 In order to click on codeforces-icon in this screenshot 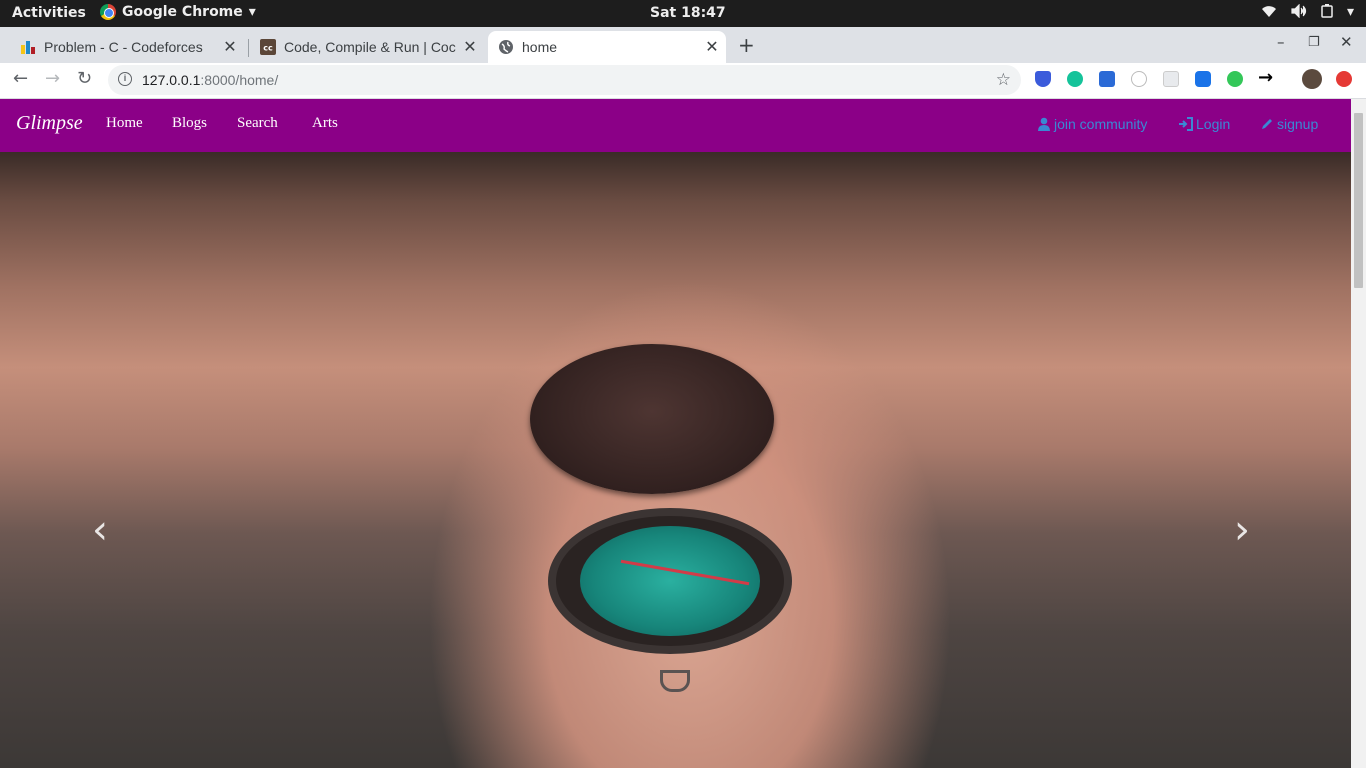, I will do `click(28, 47)`.